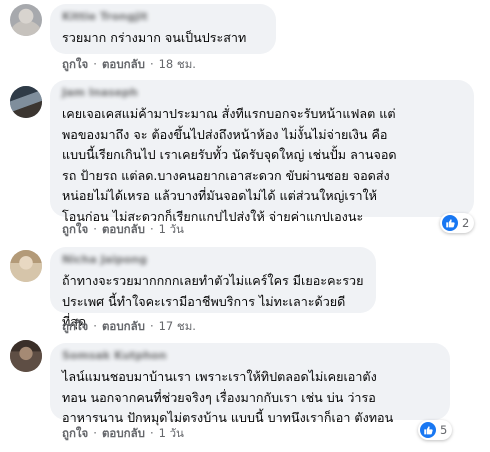 The image size is (490, 452). I want to click on reaction-count: 2, so click(457, 223).